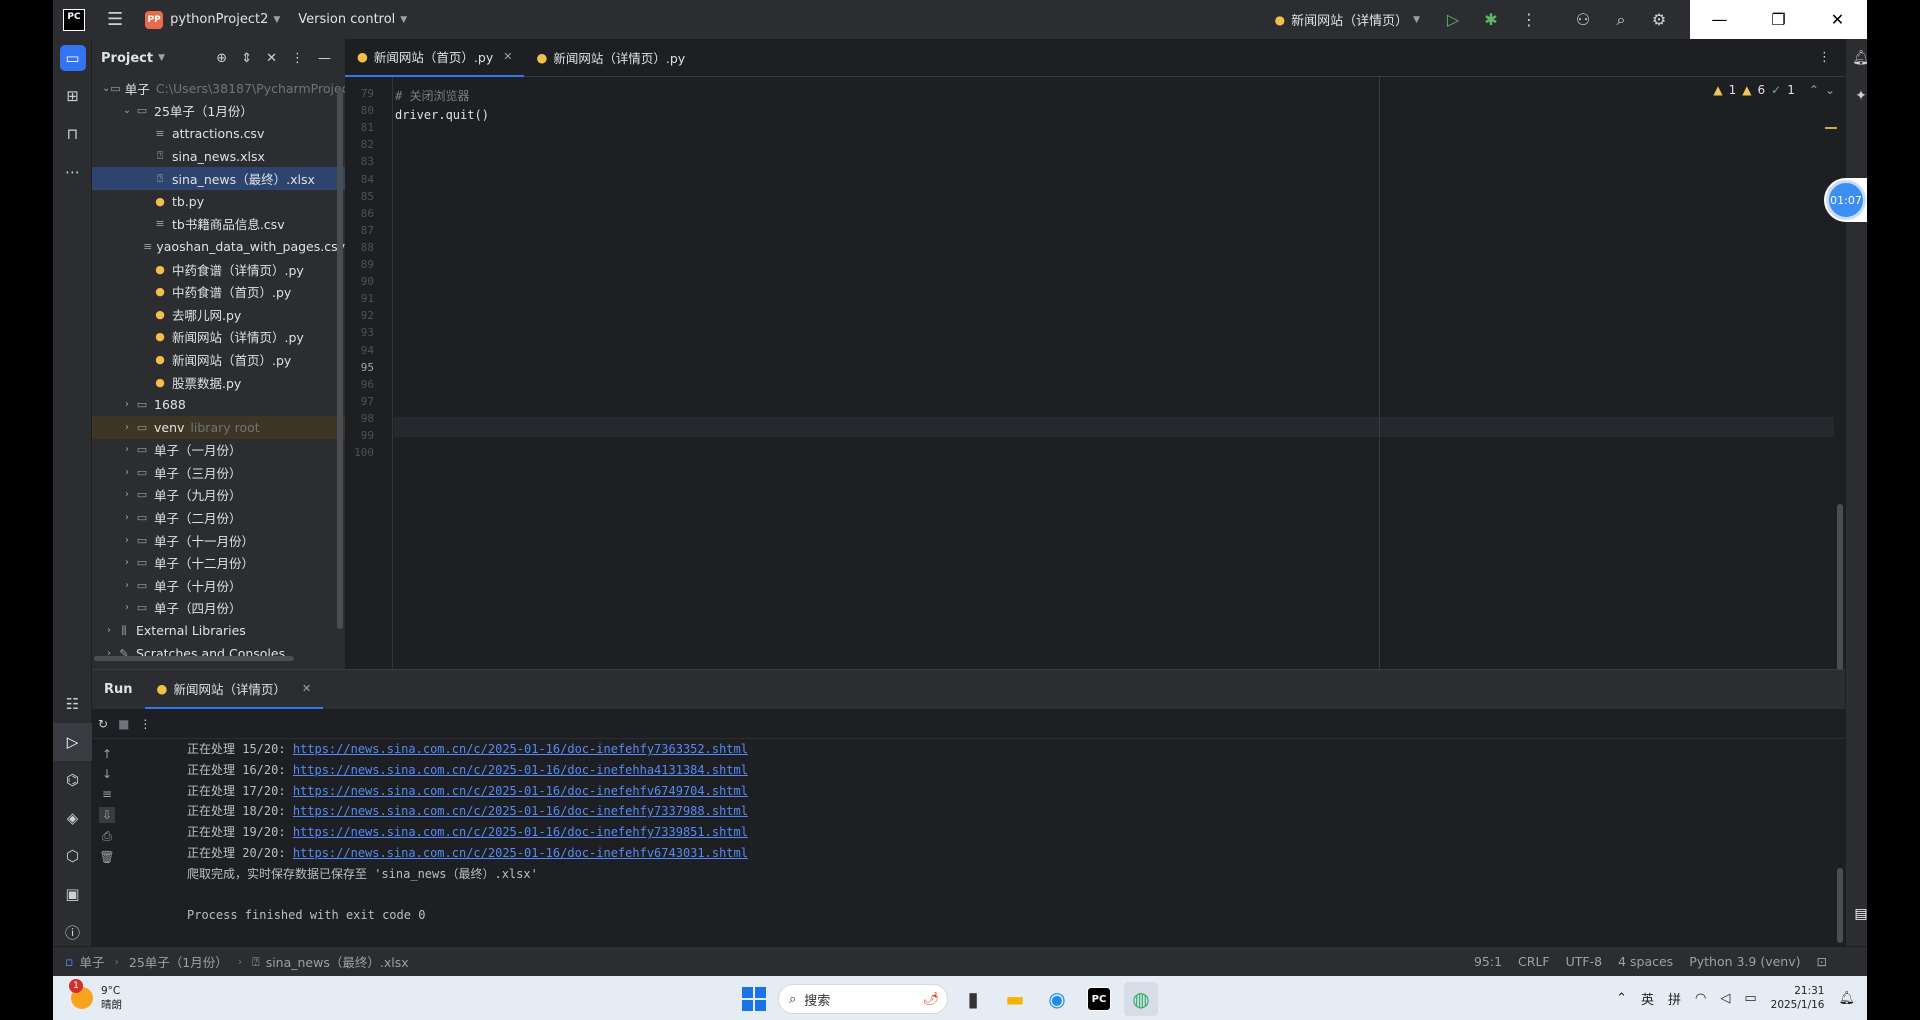 The image size is (1920, 1020). What do you see at coordinates (367, 418) in the screenshot?
I see `line-number: 98` at bounding box center [367, 418].